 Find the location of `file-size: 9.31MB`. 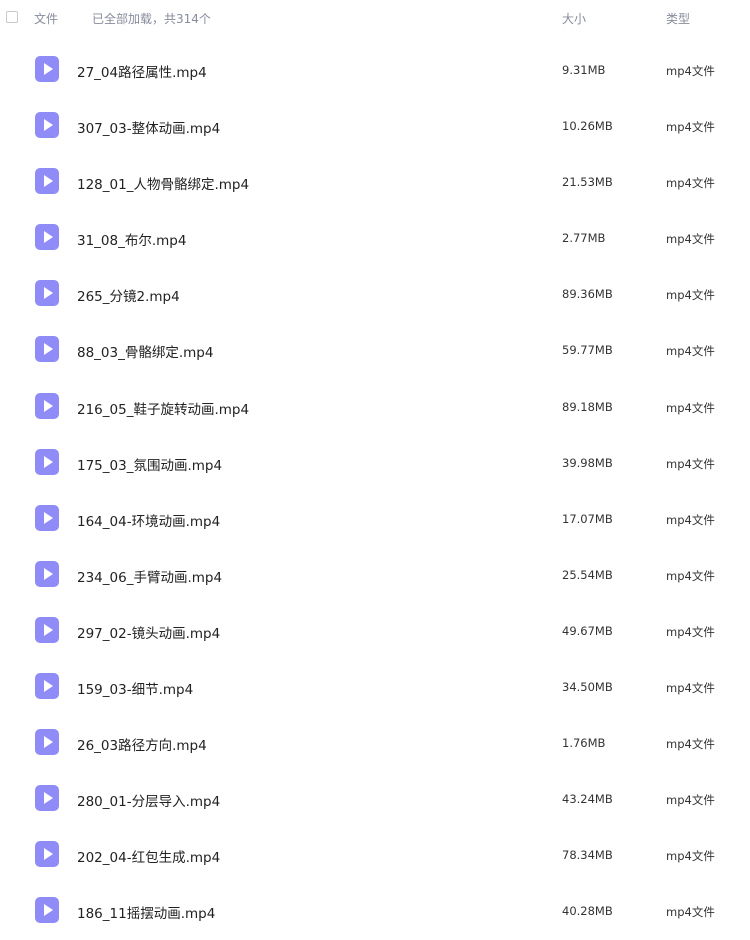

file-size: 9.31MB is located at coordinates (584, 70).